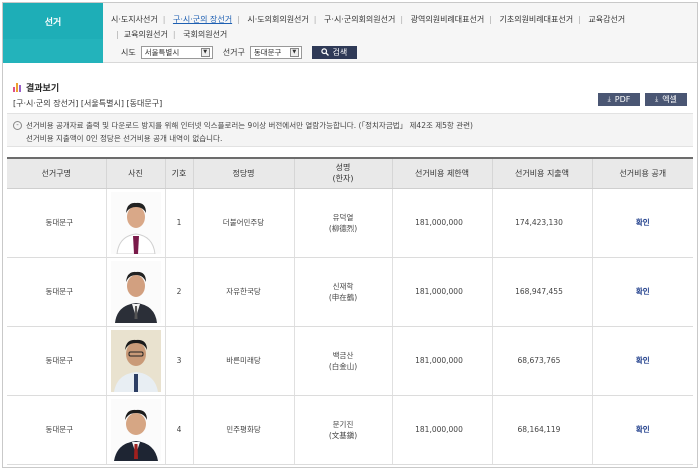 The height and width of the screenshot is (470, 700). Describe the element at coordinates (57, 173) in the screenshot. I see `header-area: 선거구명` at that location.